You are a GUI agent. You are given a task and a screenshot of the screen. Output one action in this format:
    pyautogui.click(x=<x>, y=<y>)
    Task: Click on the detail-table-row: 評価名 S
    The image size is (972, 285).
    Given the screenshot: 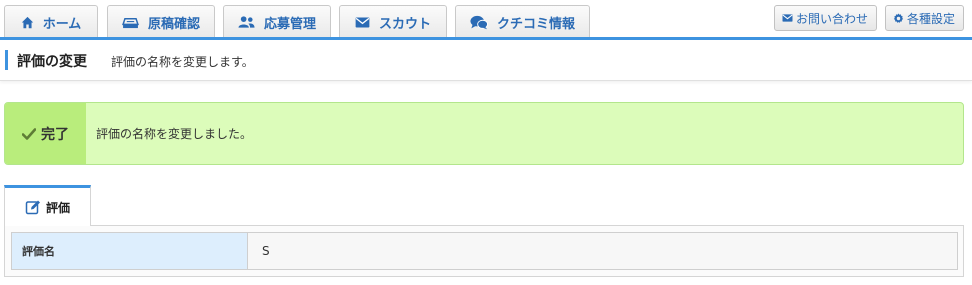 What is the action you would take?
    pyautogui.click(x=484, y=251)
    